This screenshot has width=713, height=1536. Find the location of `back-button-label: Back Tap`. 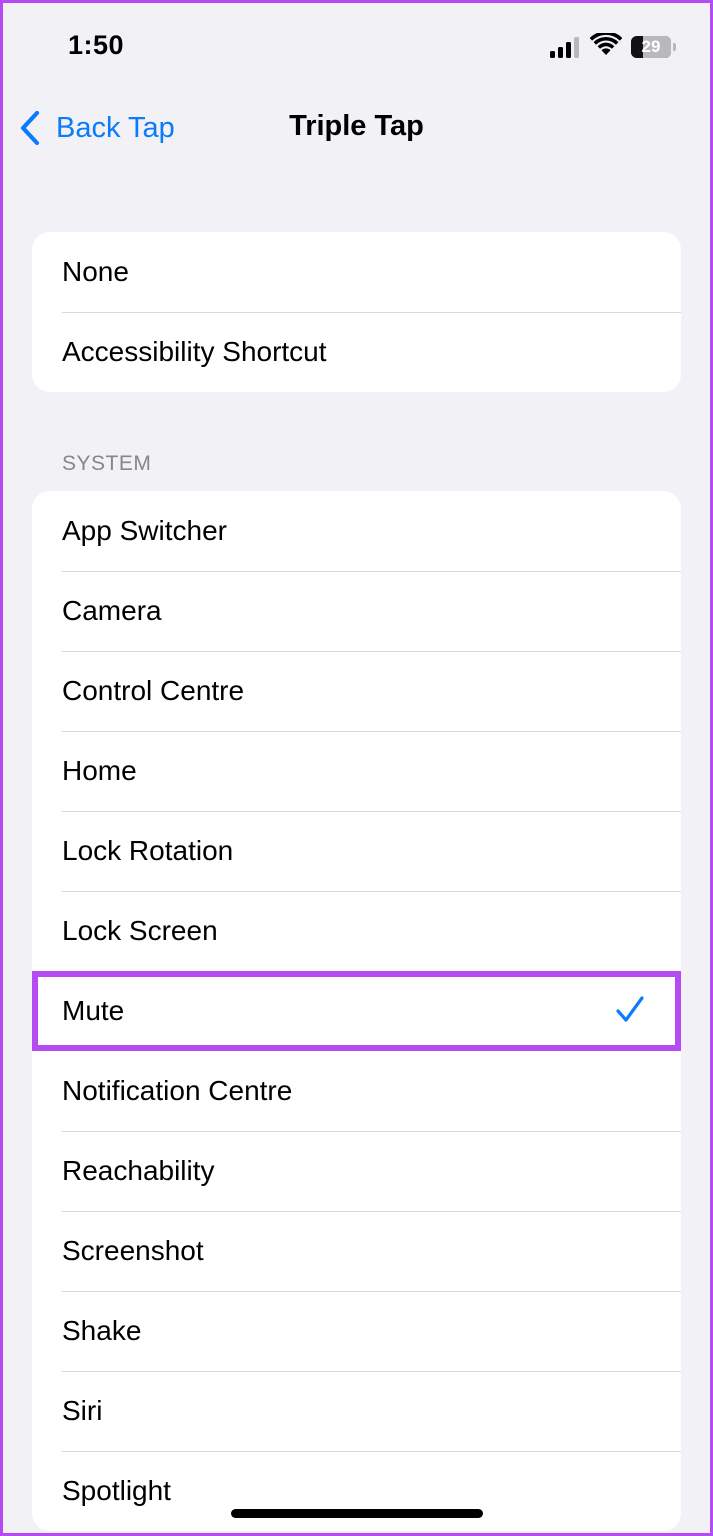

back-button-label: Back Tap is located at coordinates (115, 127).